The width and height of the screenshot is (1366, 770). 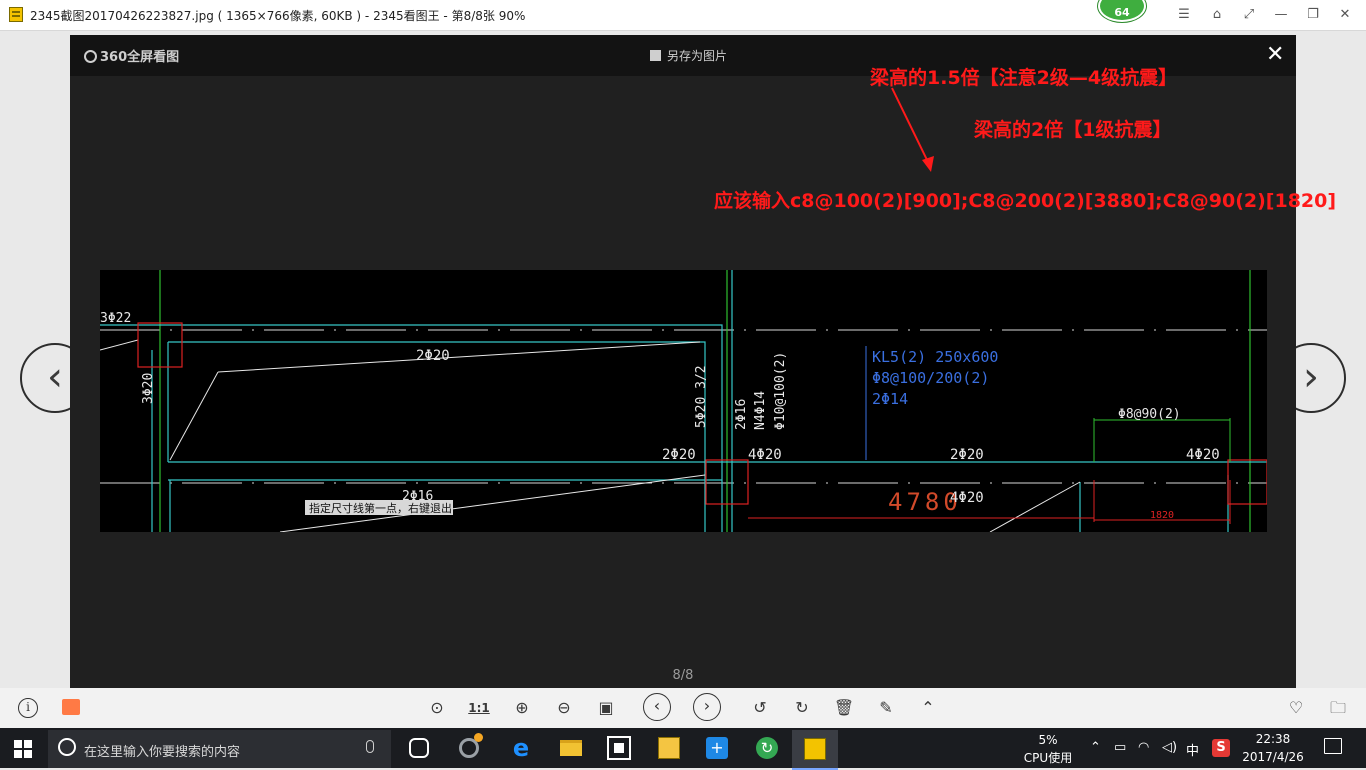 I want to click on delete-icon: 🗑, so click(x=844, y=708).